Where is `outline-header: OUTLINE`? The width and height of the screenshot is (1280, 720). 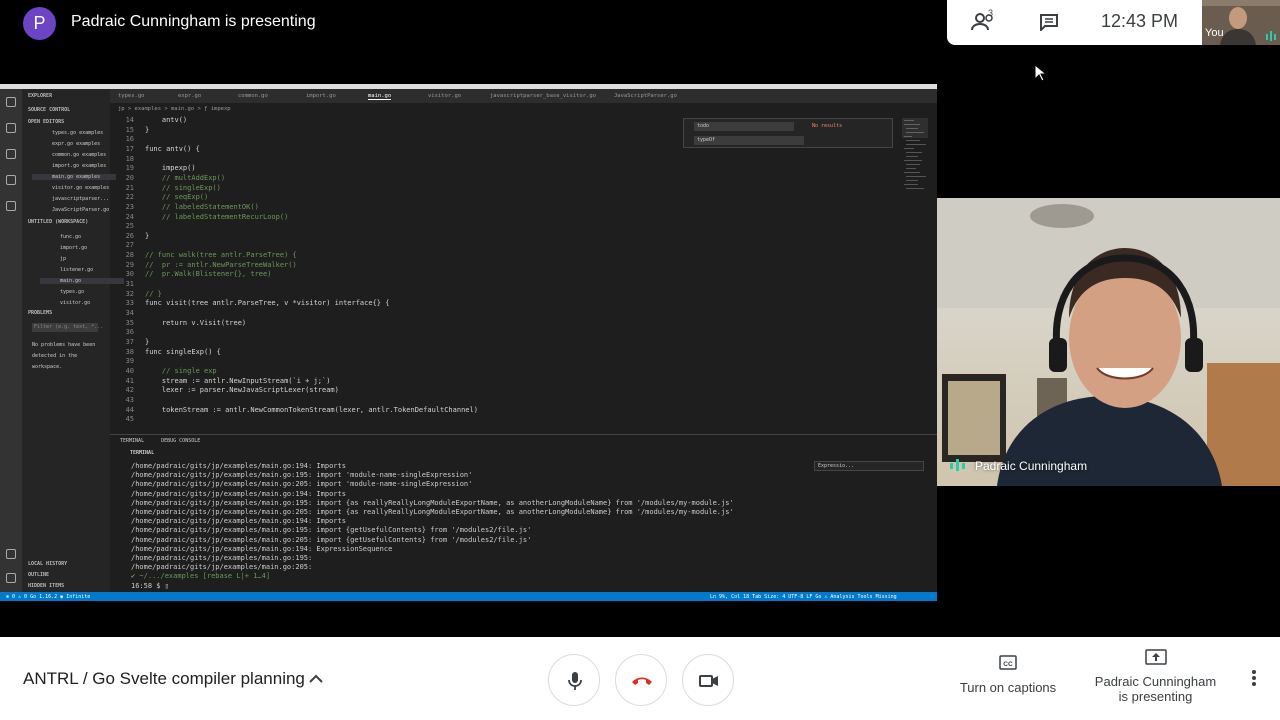
outline-header: OUTLINE is located at coordinates (39, 575).